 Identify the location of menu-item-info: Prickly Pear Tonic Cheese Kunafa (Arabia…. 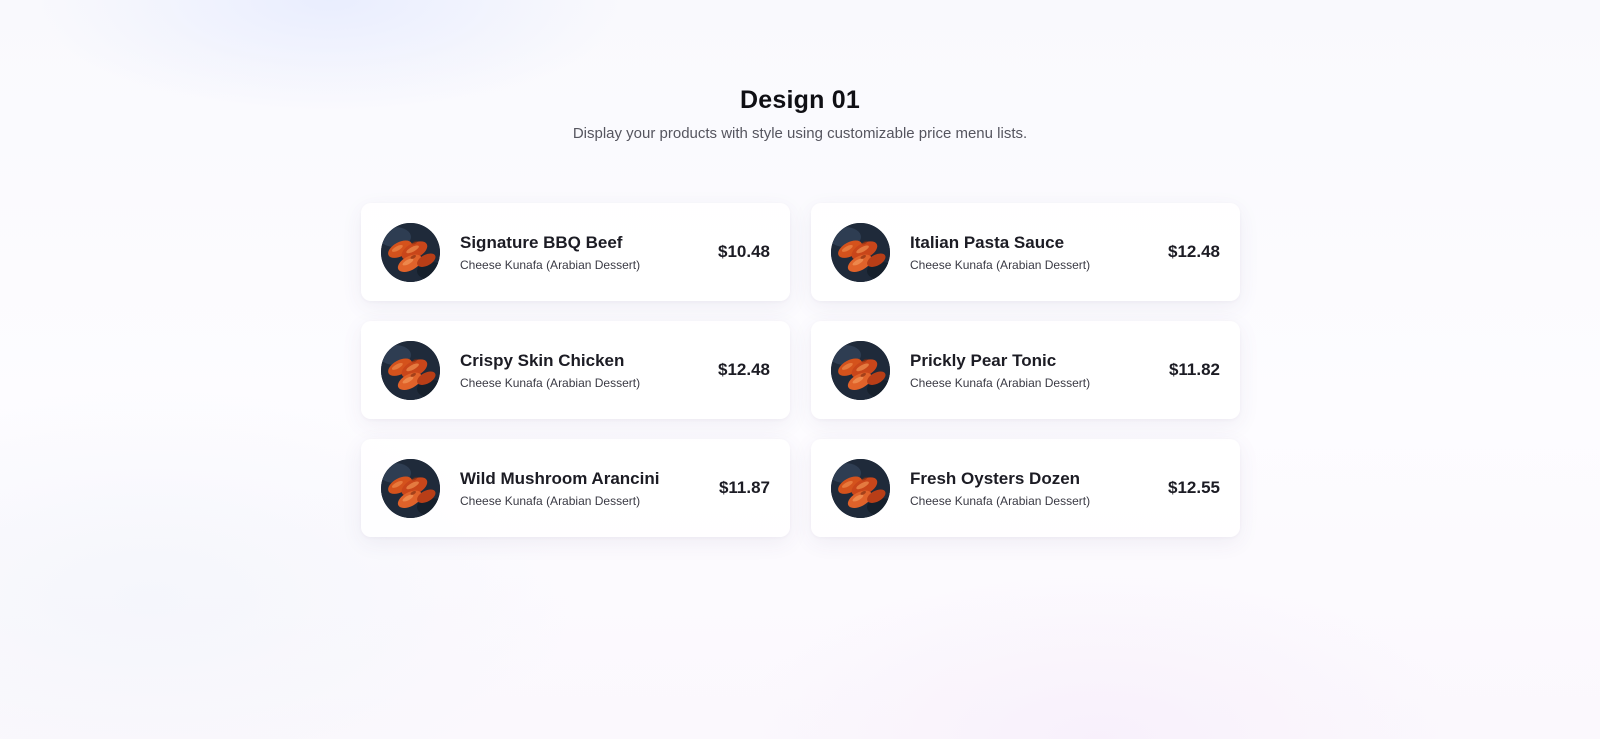
(1034, 370).